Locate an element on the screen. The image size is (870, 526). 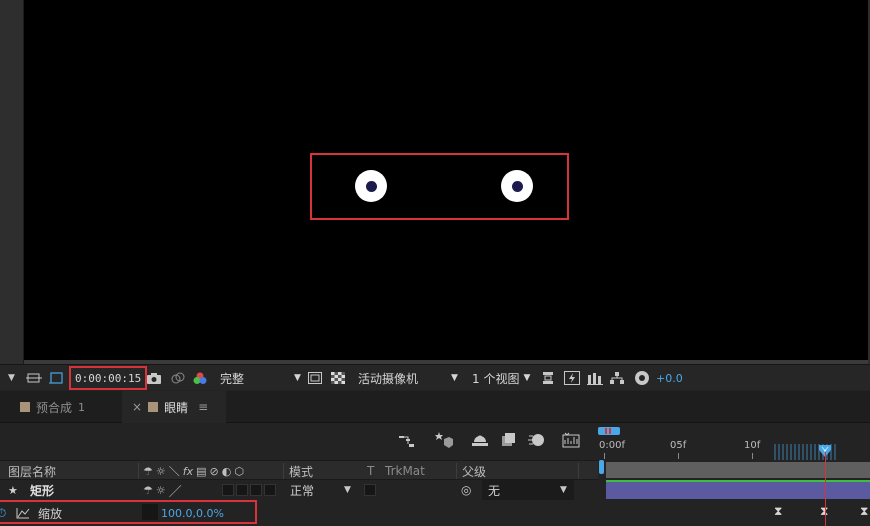
channel-button is located at coordinates (200, 378).